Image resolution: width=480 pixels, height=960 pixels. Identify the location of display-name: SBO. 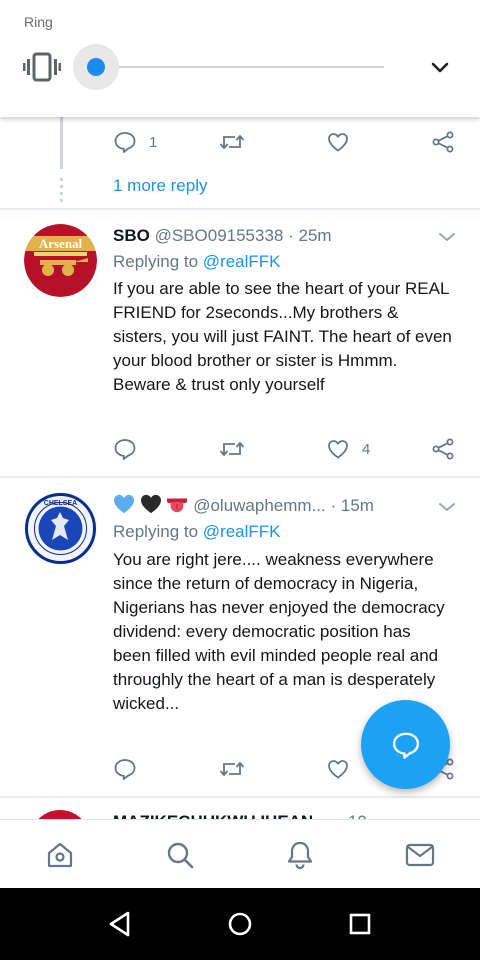
(131, 235).